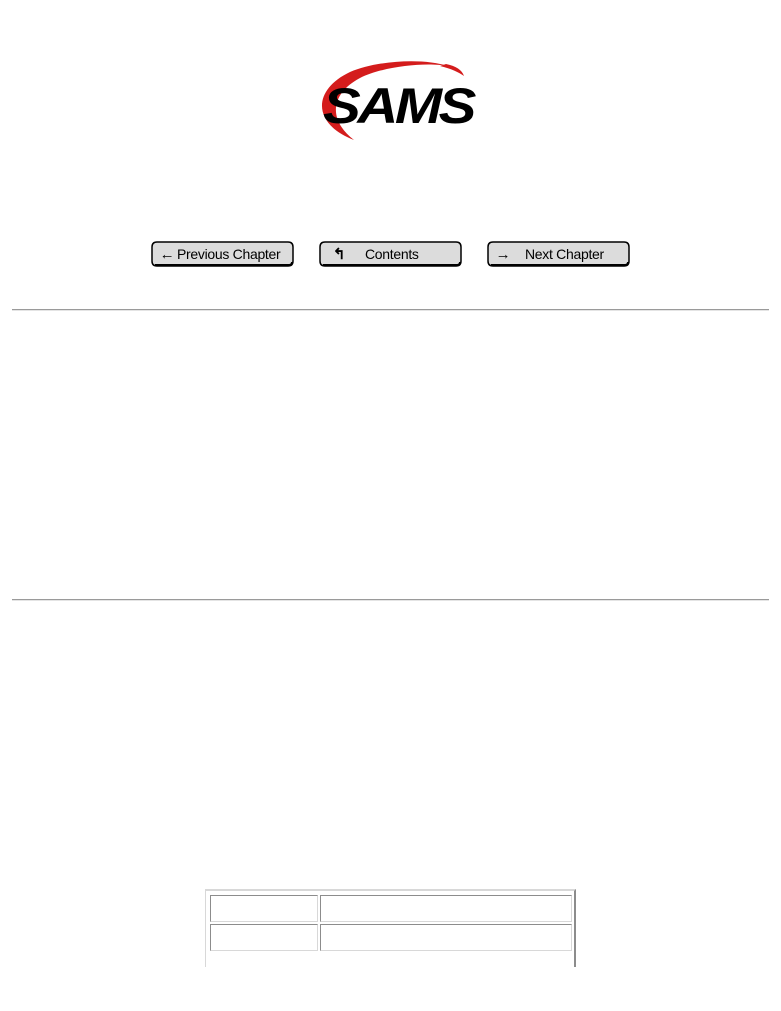  I want to click on sams-logo: SAMS, so click(391, 99).